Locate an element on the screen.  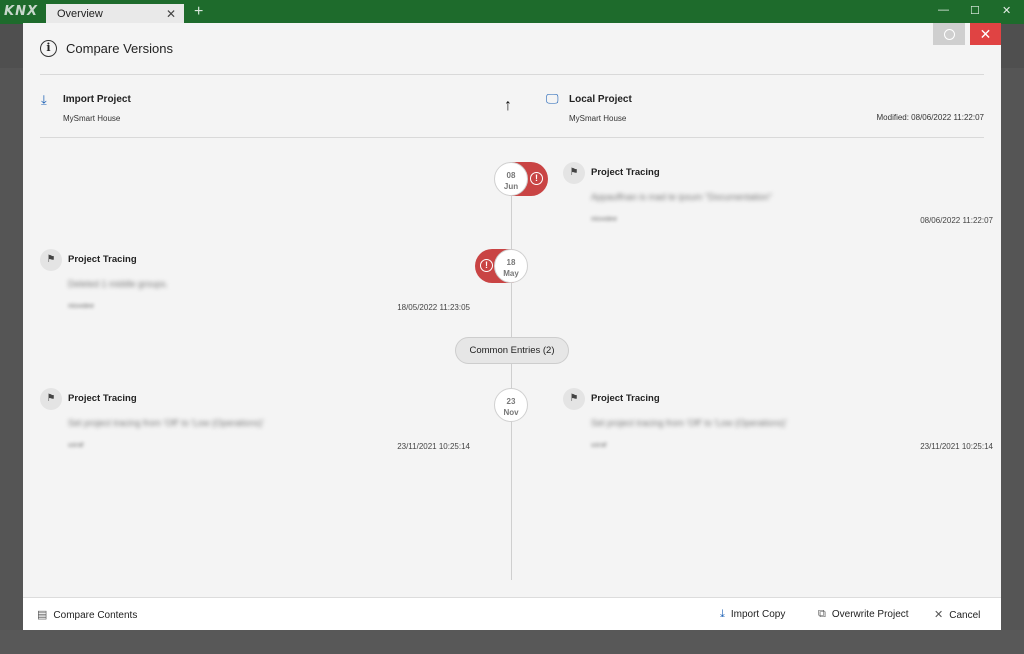
maximize-icon: ☐ is located at coordinates (975, 10).